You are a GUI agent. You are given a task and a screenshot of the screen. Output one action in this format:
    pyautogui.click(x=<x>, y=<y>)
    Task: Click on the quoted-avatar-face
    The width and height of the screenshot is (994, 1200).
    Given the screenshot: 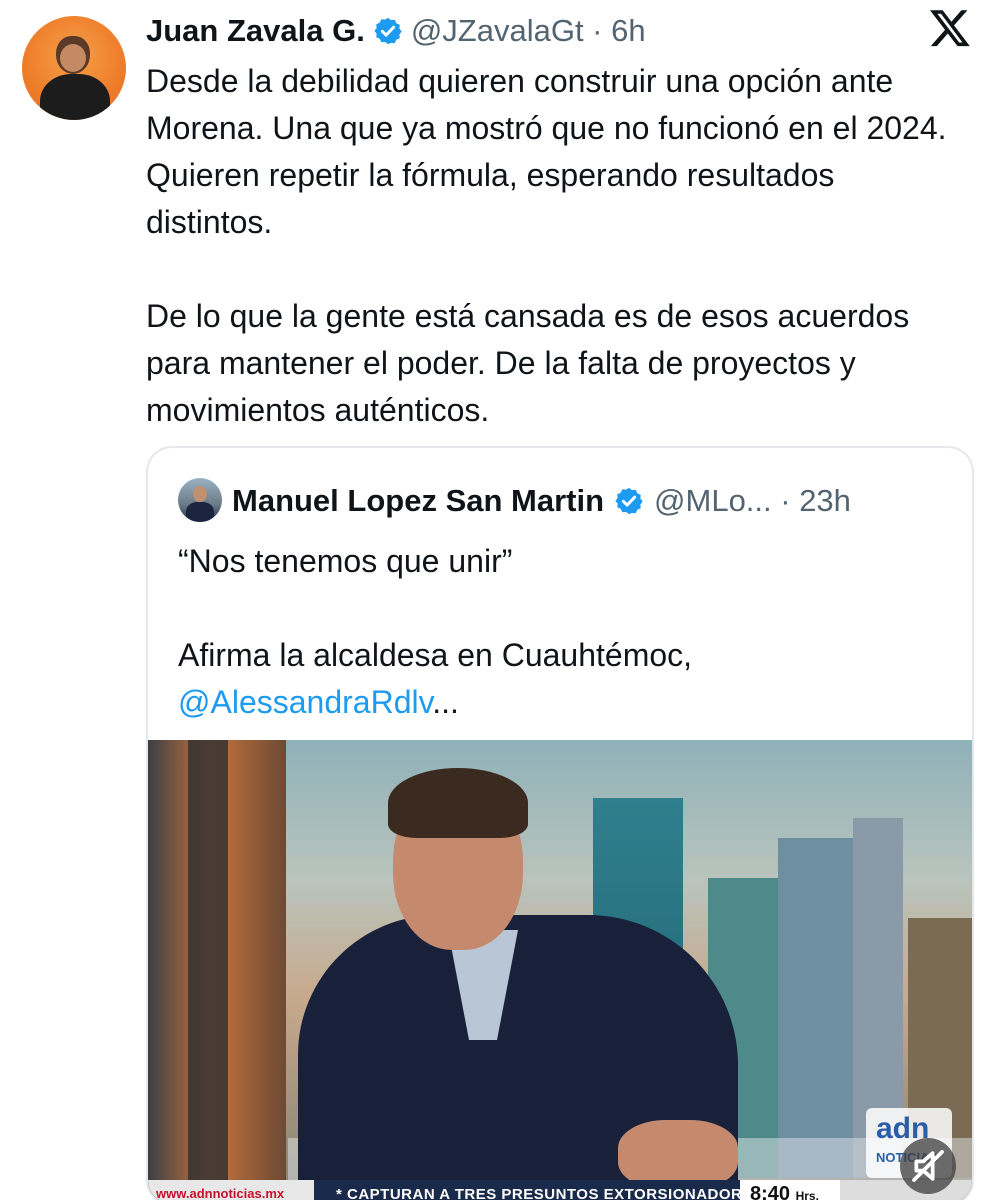 What is the action you would take?
    pyautogui.click(x=200, y=494)
    